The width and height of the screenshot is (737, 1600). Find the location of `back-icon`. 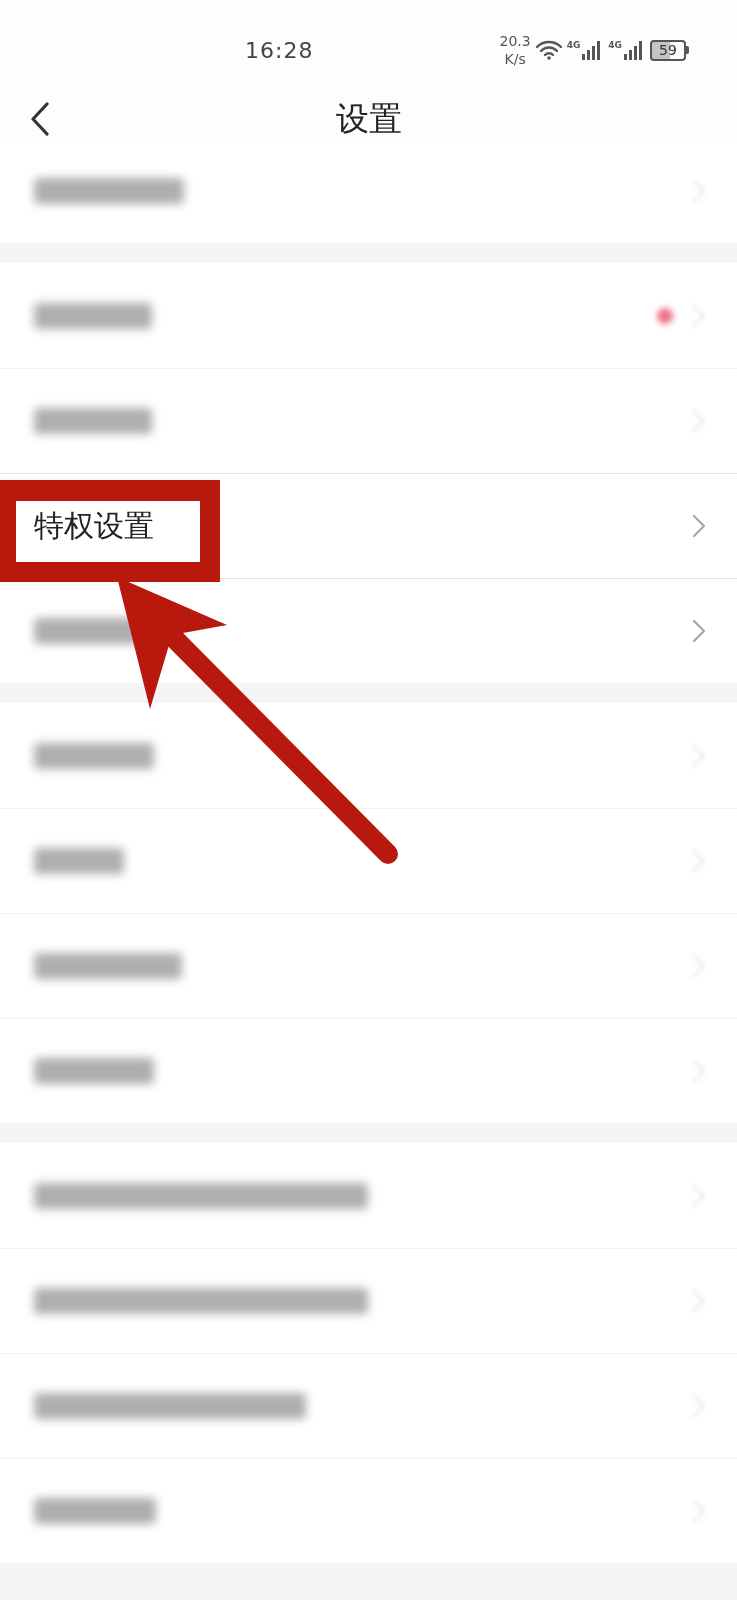

back-icon is located at coordinates (40, 119).